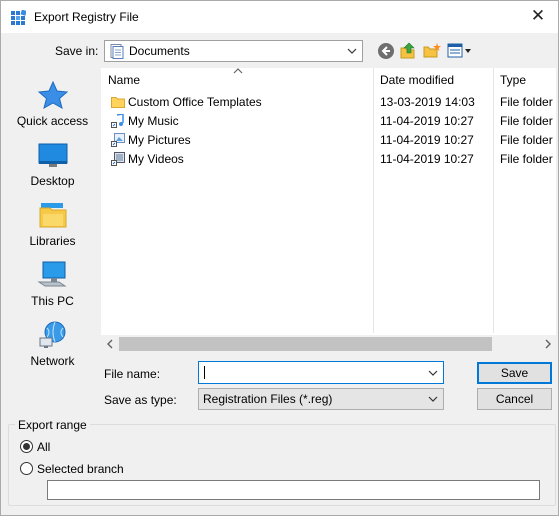 Image resolution: width=559 pixels, height=516 pixels. I want to click on export-range-title: Export range, so click(52, 425).